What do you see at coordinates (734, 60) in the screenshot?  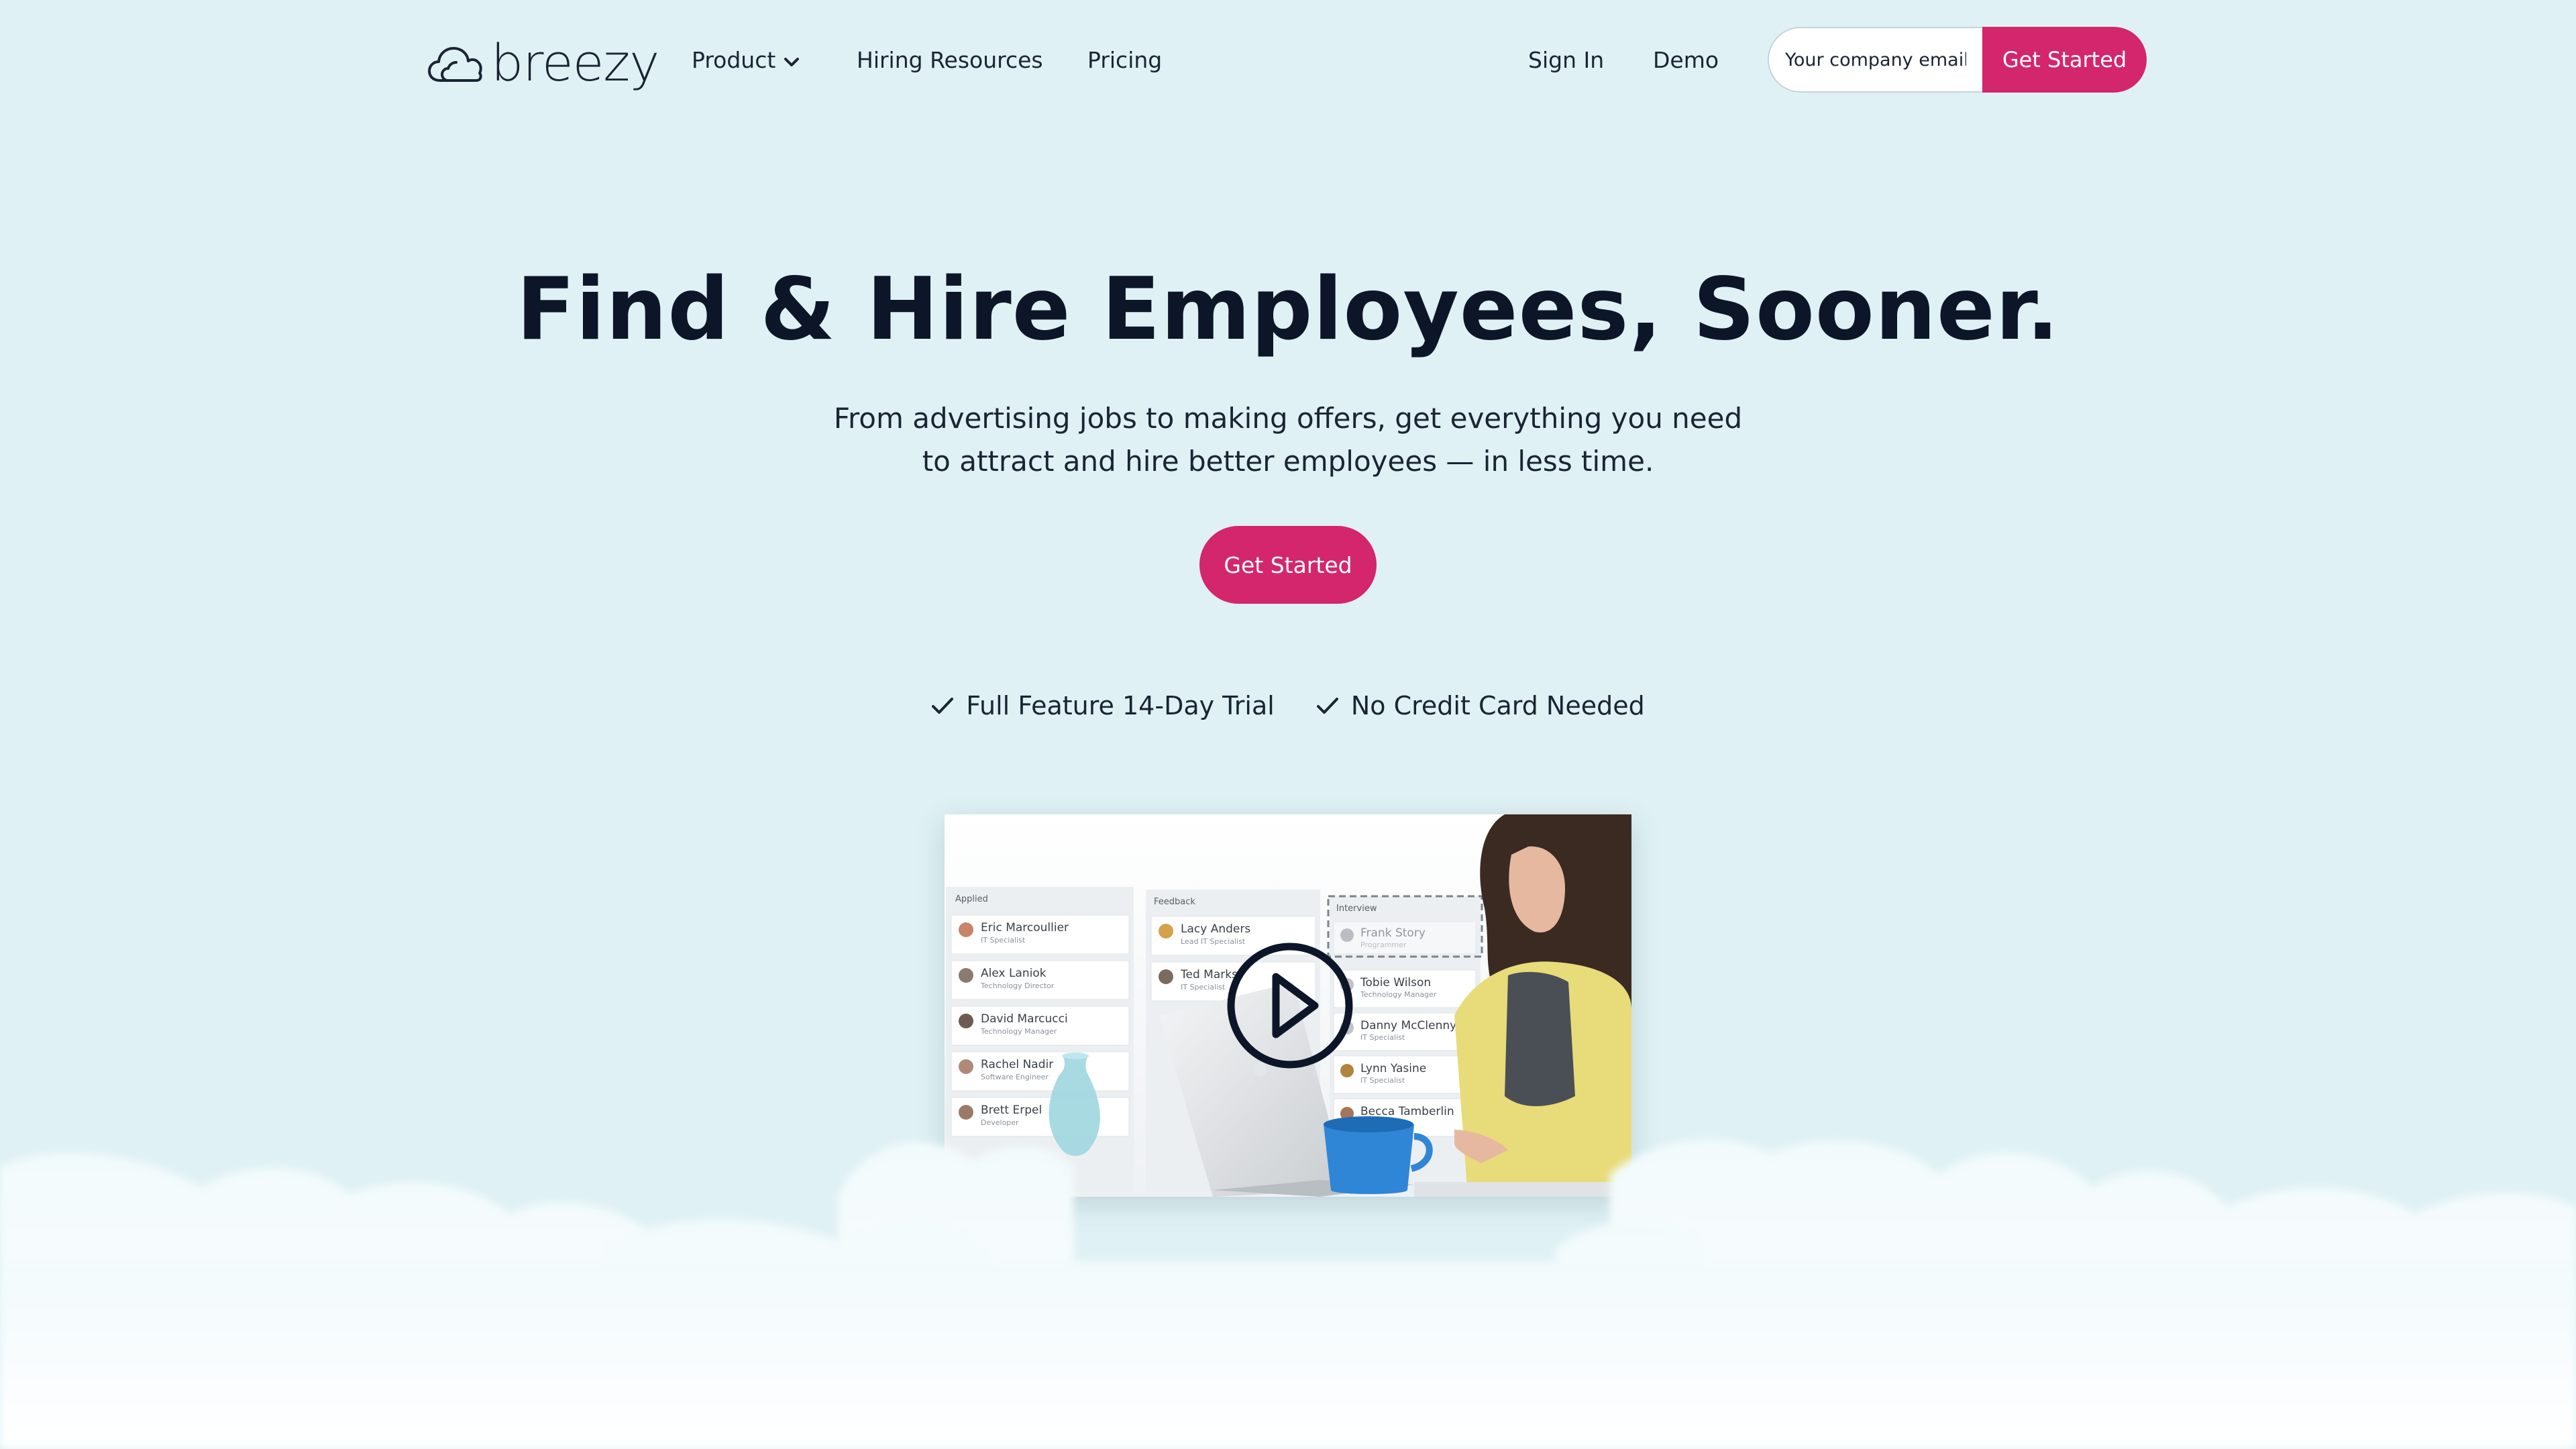 I see `nav-product-label: Product` at bounding box center [734, 60].